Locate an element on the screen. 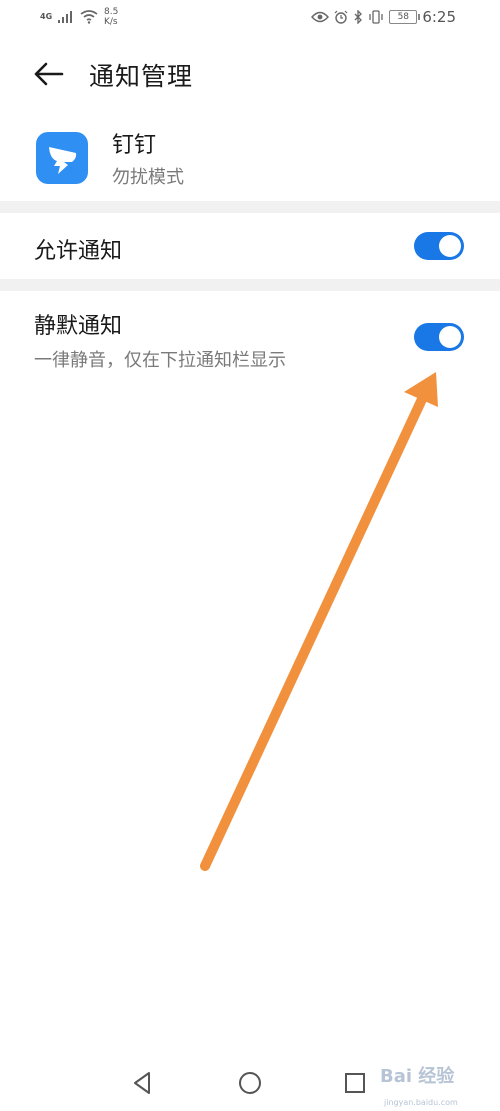  recents-square-icon is located at coordinates (355, 1083).